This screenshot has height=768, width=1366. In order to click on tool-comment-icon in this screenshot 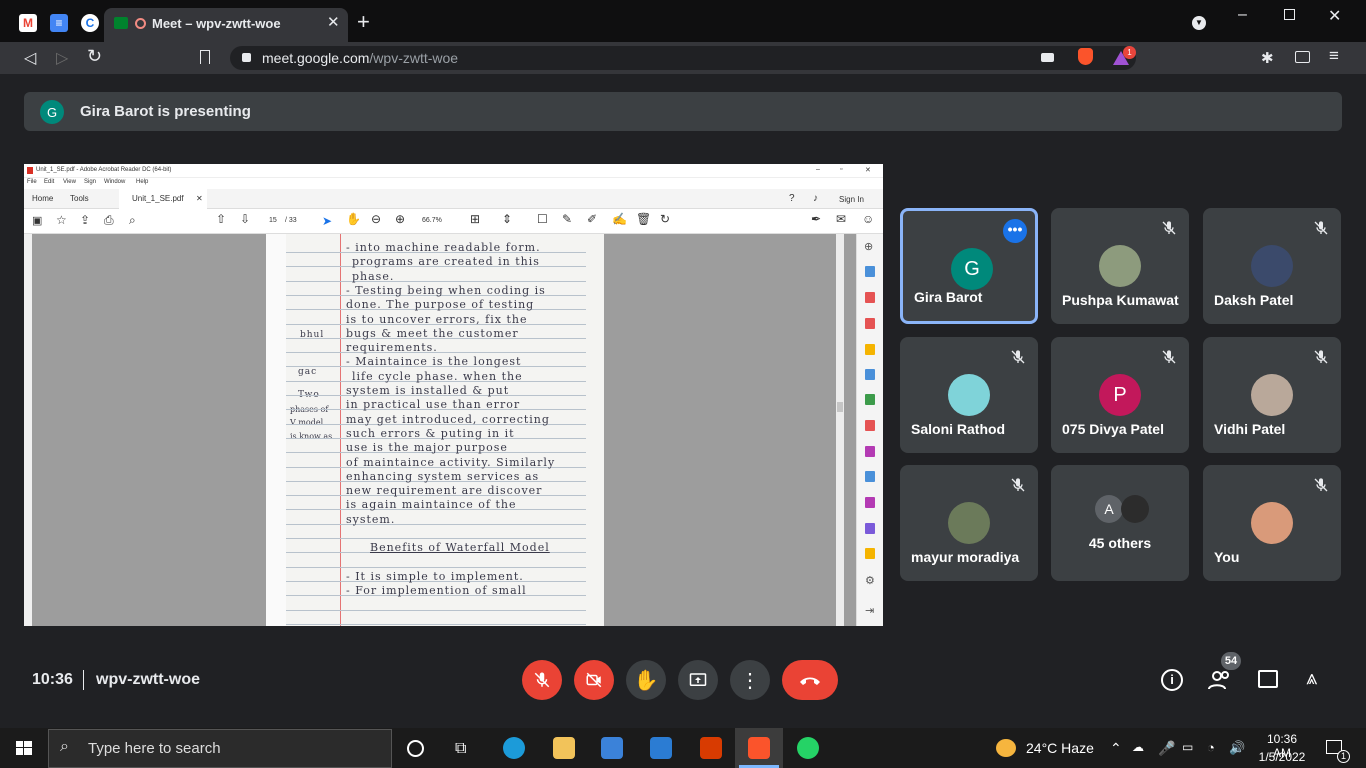, I will do `click(870, 349)`.